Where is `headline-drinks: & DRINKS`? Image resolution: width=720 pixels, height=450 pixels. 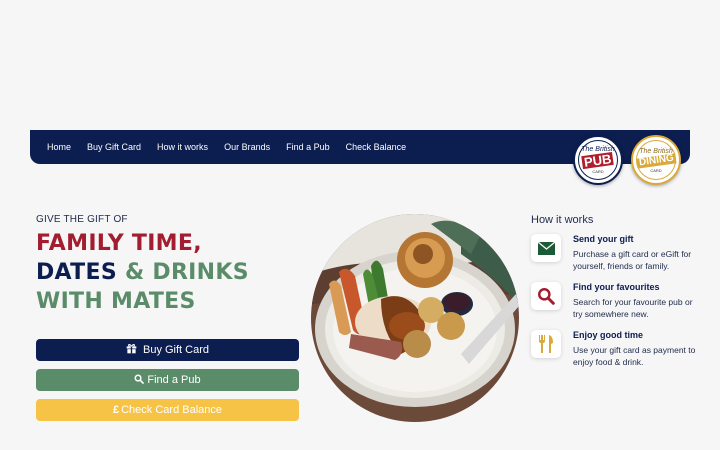
headline-drinks: & DRINKS is located at coordinates (186, 272).